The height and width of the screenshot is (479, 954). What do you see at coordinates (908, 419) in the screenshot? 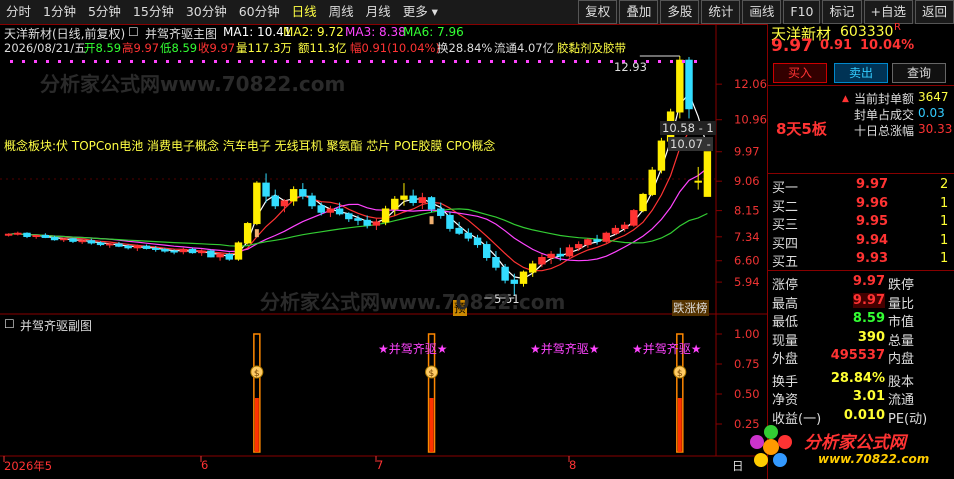
I see `stat-key-2: PE(动)` at bounding box center [908, 419].